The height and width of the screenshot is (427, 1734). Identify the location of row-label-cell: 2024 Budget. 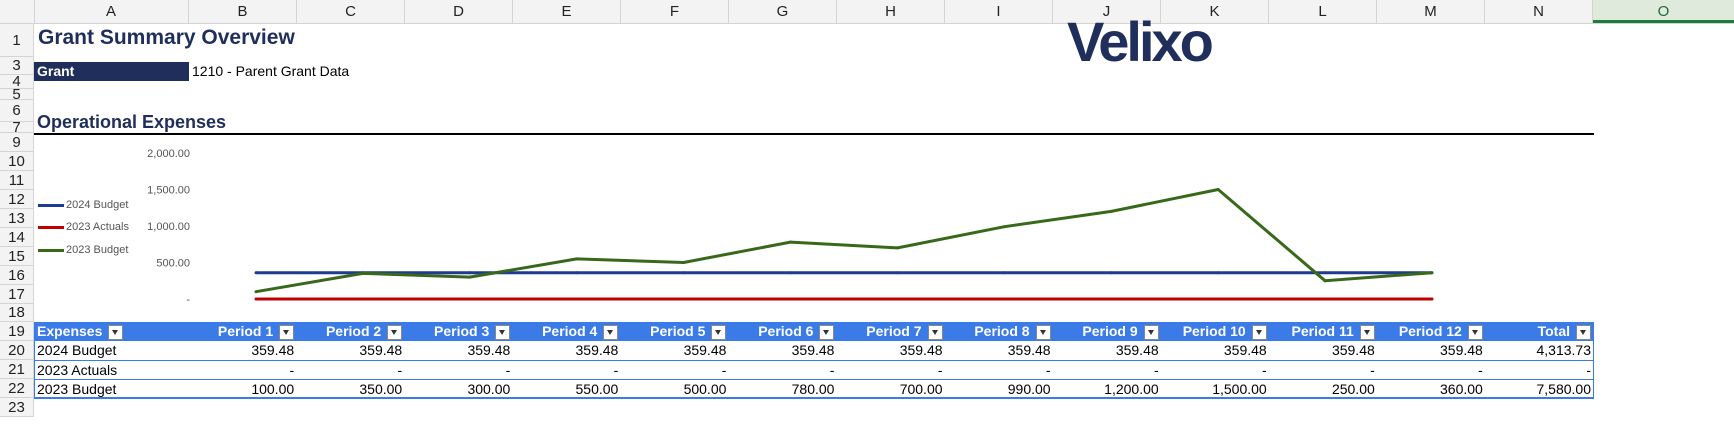
(112, 351).